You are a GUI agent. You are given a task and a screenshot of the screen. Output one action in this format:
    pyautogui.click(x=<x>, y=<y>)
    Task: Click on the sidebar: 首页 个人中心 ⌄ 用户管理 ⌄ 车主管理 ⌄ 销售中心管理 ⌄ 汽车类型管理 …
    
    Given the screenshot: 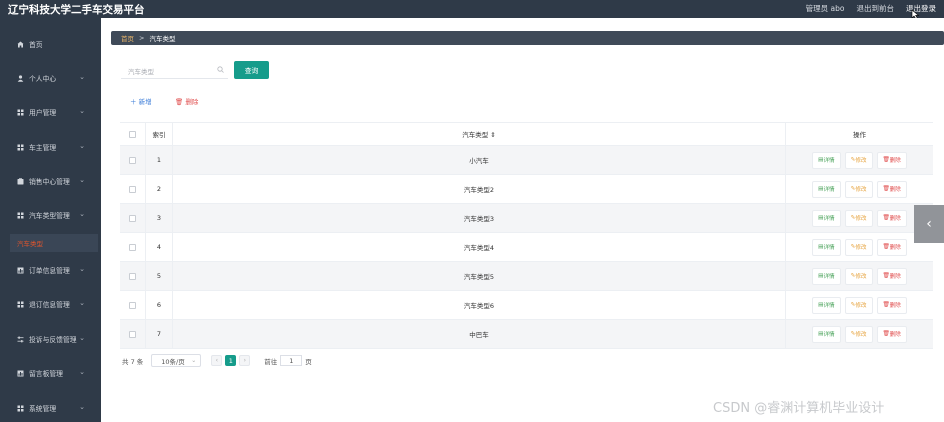 What is the action you would take?
    pyautogui.click(x=50, y=220)
    